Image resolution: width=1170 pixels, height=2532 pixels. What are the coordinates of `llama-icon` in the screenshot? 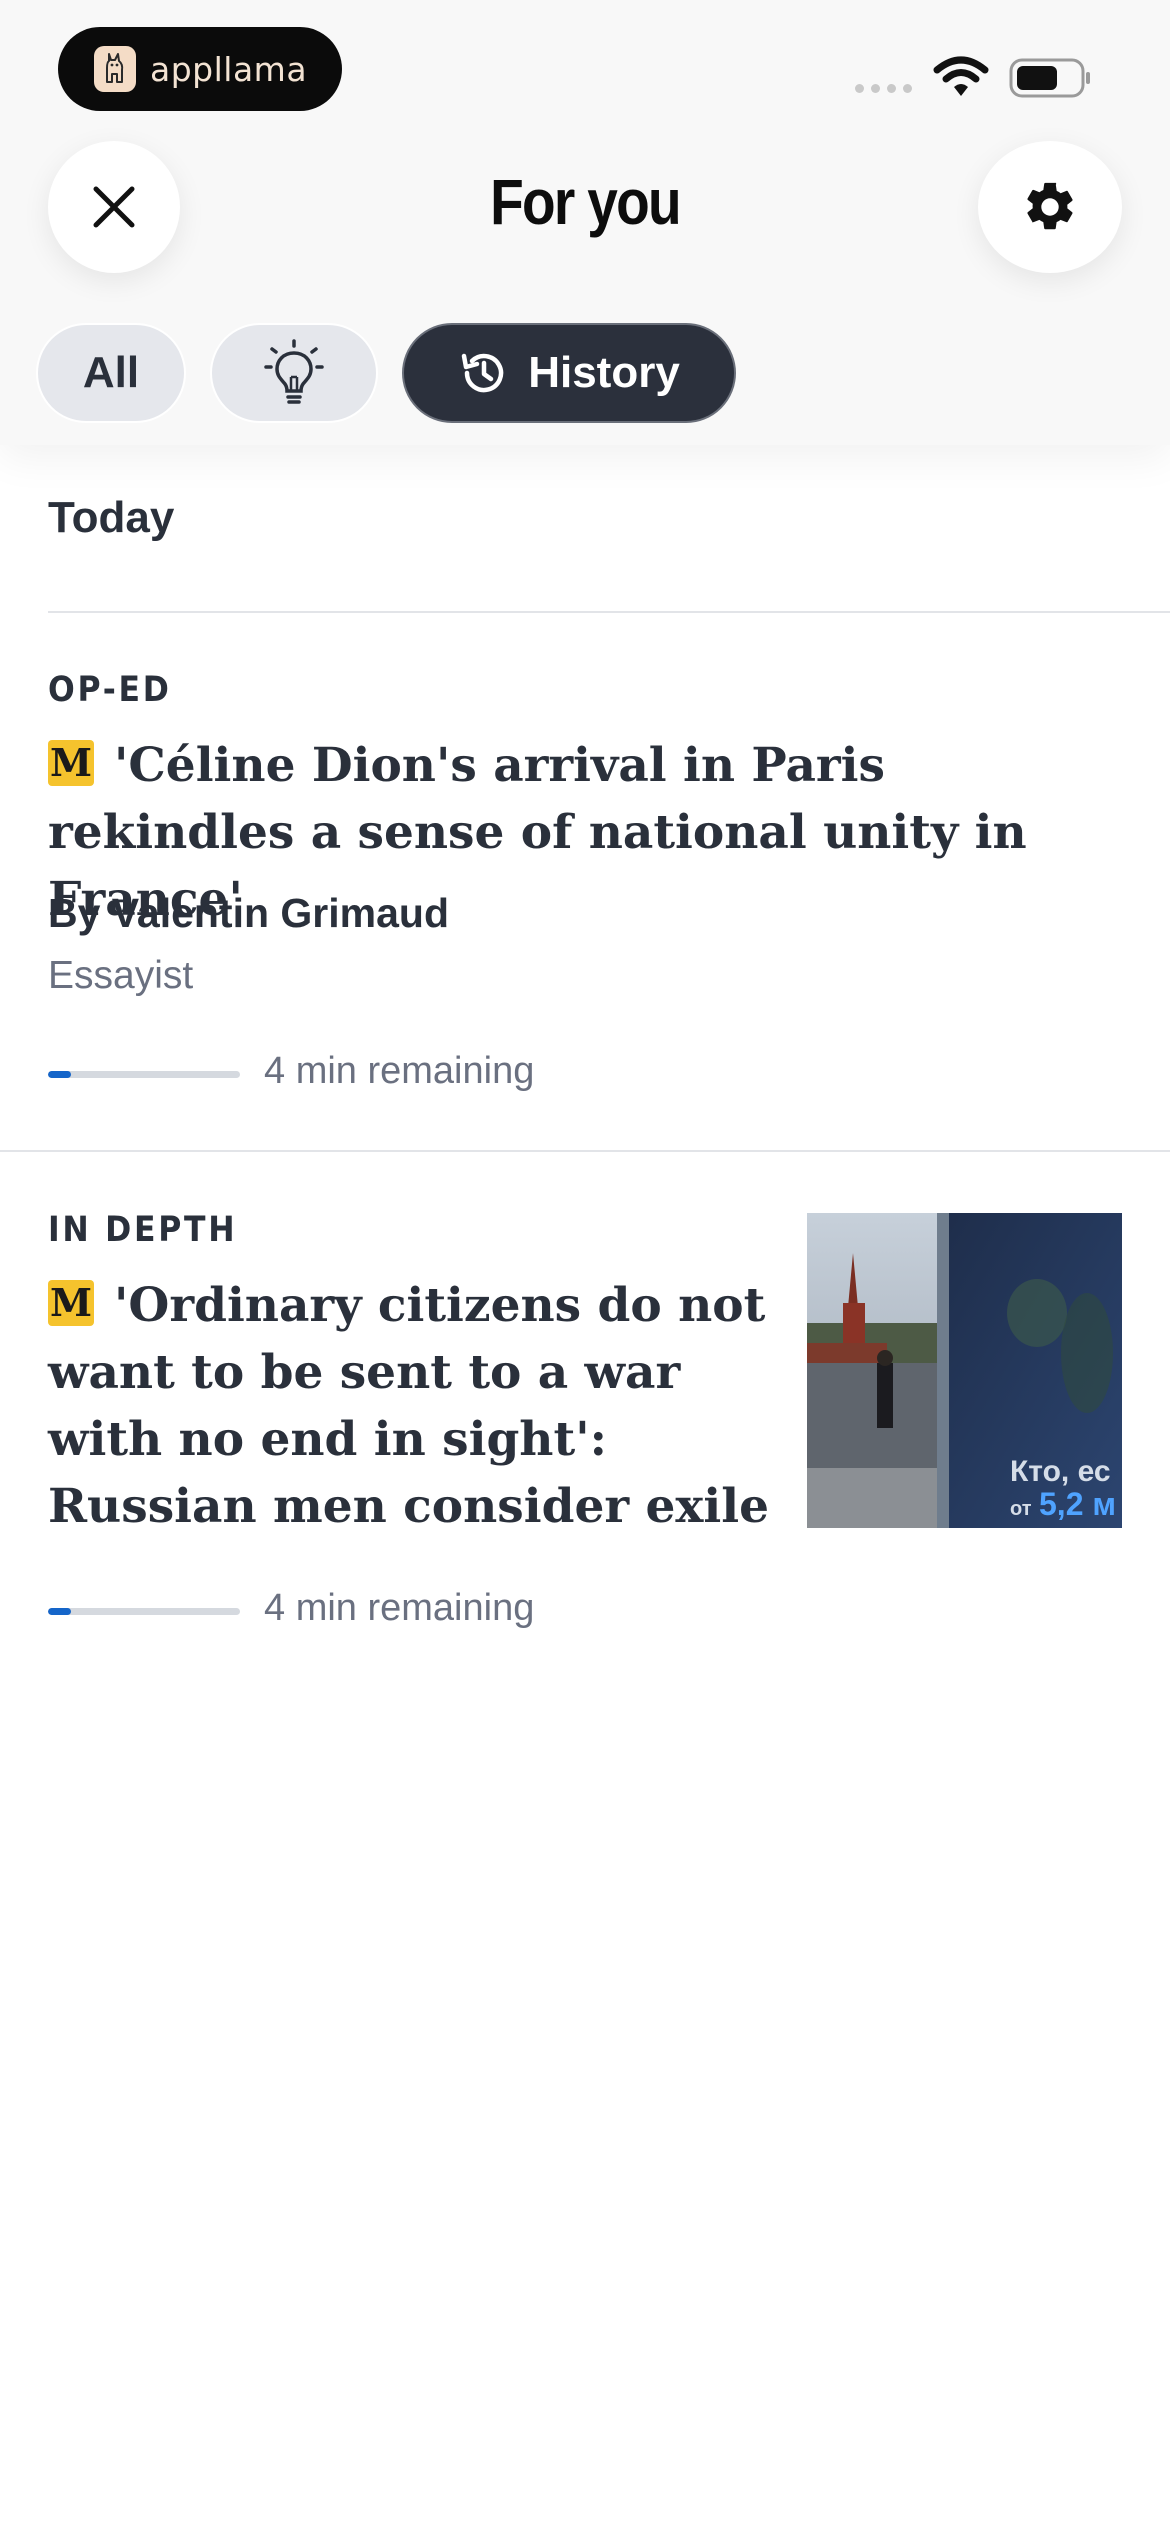 It's located at (115, 69).